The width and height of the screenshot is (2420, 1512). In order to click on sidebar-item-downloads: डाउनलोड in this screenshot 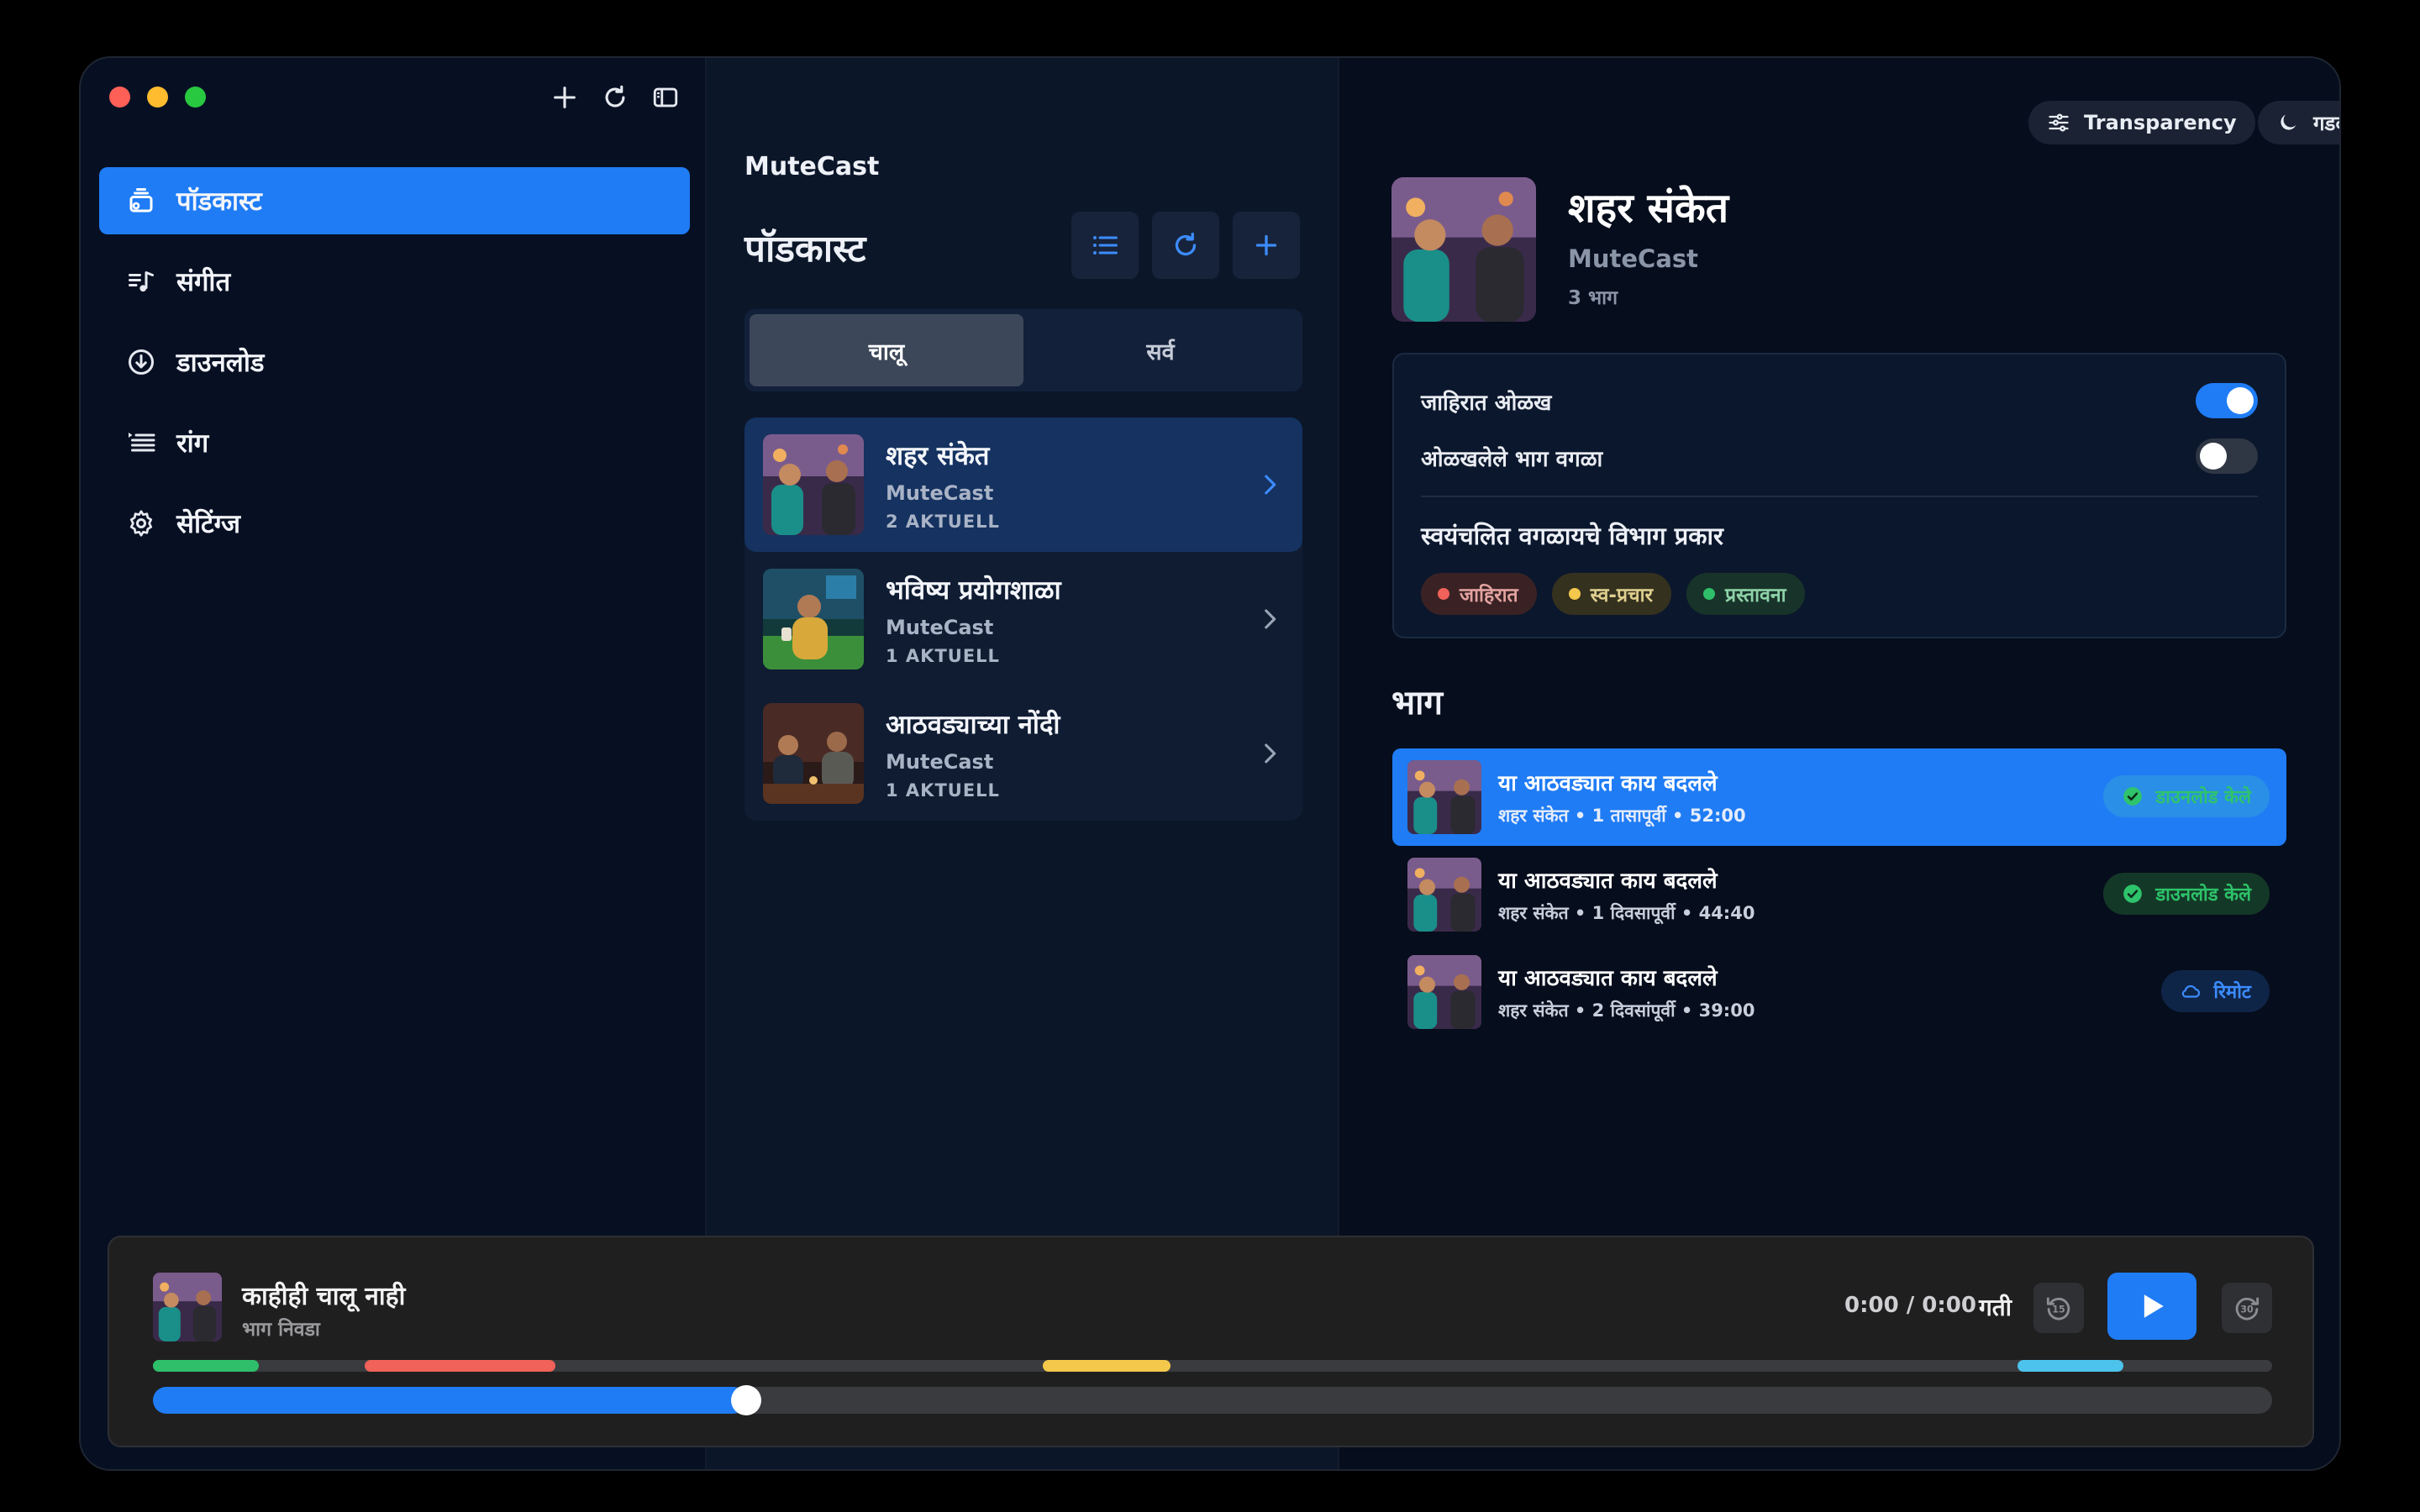, I will do `click(394, 362)`.